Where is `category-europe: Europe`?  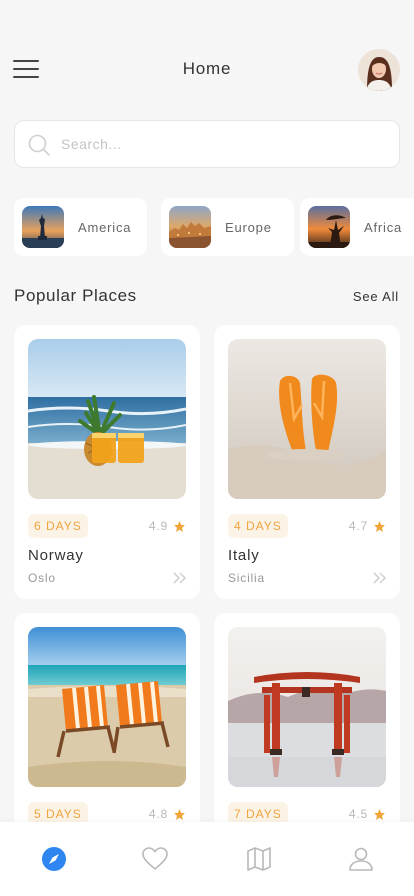
category-europe: Europe is located at coordinates (227, 227).